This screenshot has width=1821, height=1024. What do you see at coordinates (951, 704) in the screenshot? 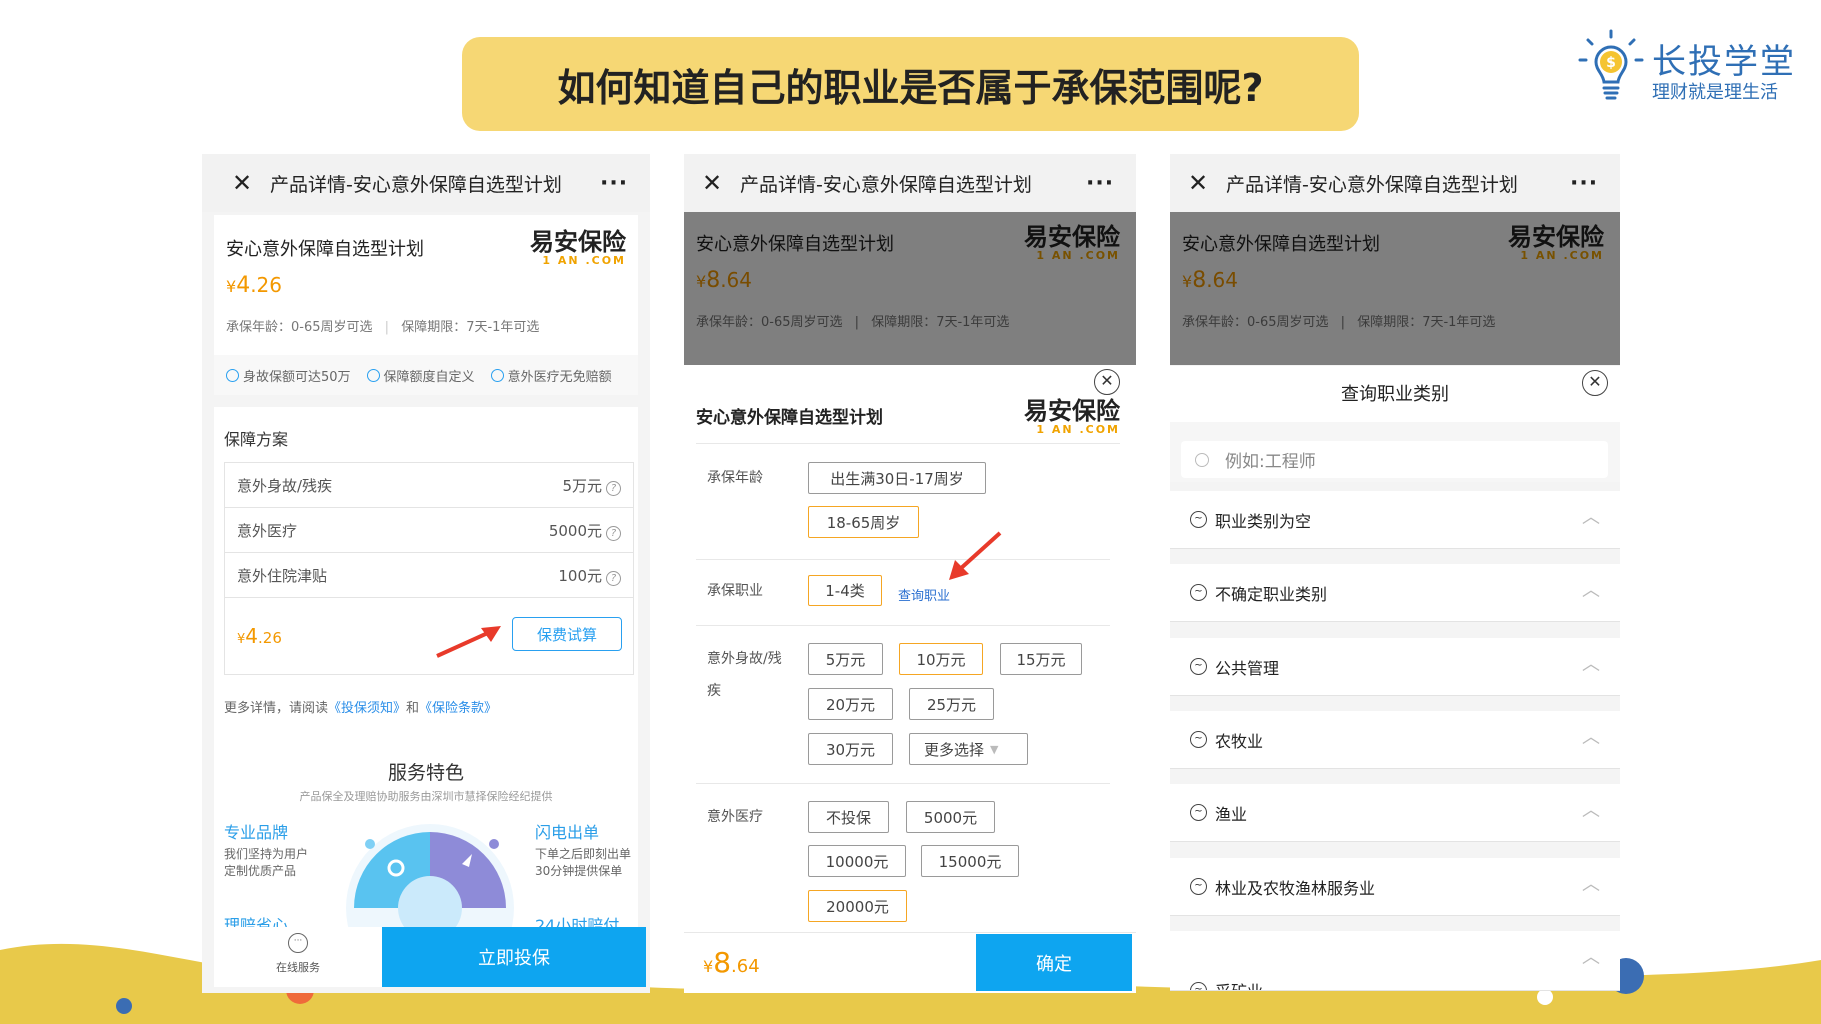
I see `death-option: 25万元` at bounding box center [951, 704].